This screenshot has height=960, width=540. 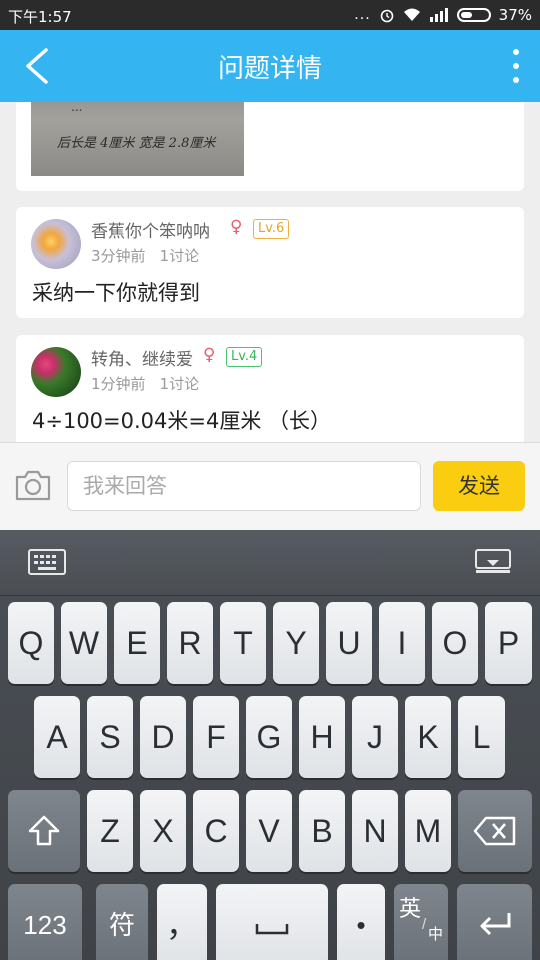 What do you see at coordinates (269, 737) in the screenshot?
I see `key-g: G` at bounding box center [269, 737].